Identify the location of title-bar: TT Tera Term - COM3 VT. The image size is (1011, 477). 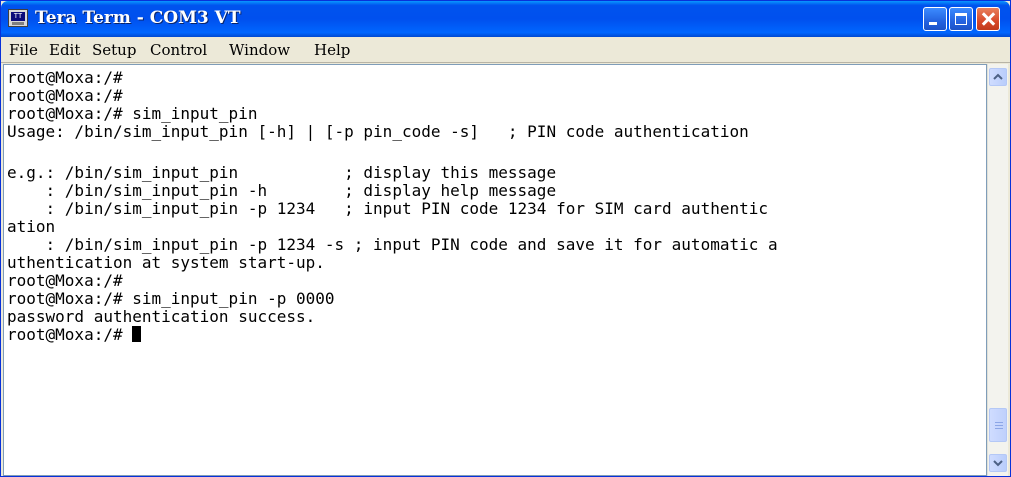
(505, 19).